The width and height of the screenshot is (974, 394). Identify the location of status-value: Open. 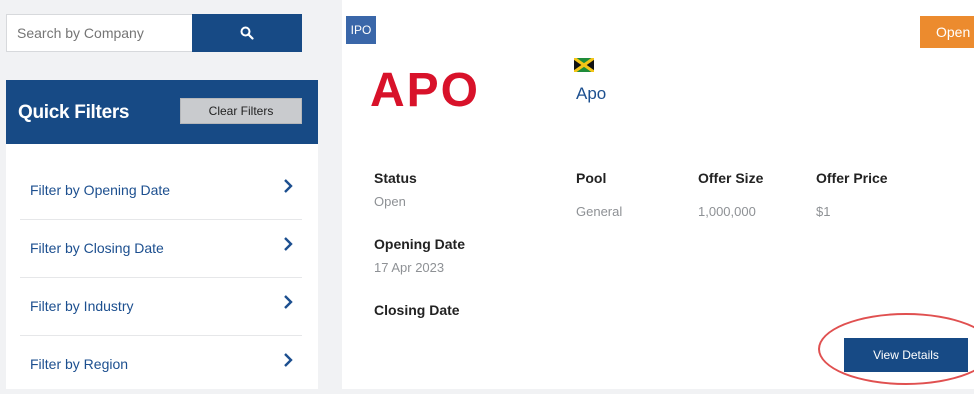
(390, 201).